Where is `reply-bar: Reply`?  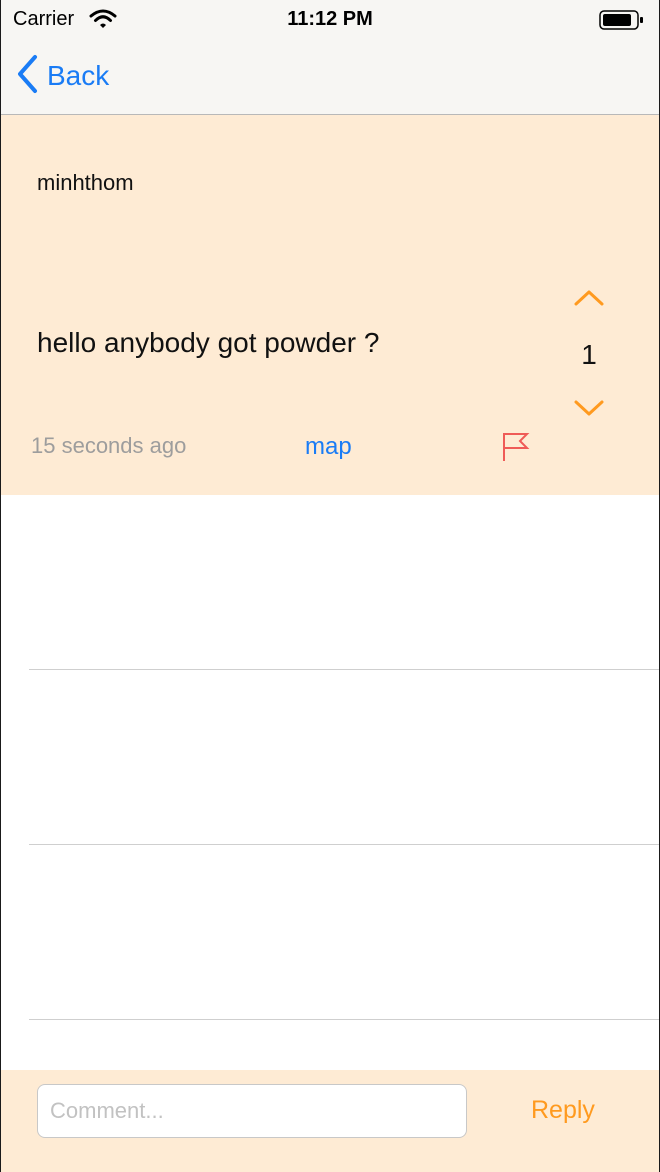
reply-bar: Reply is located at coordinates (330, 1121).